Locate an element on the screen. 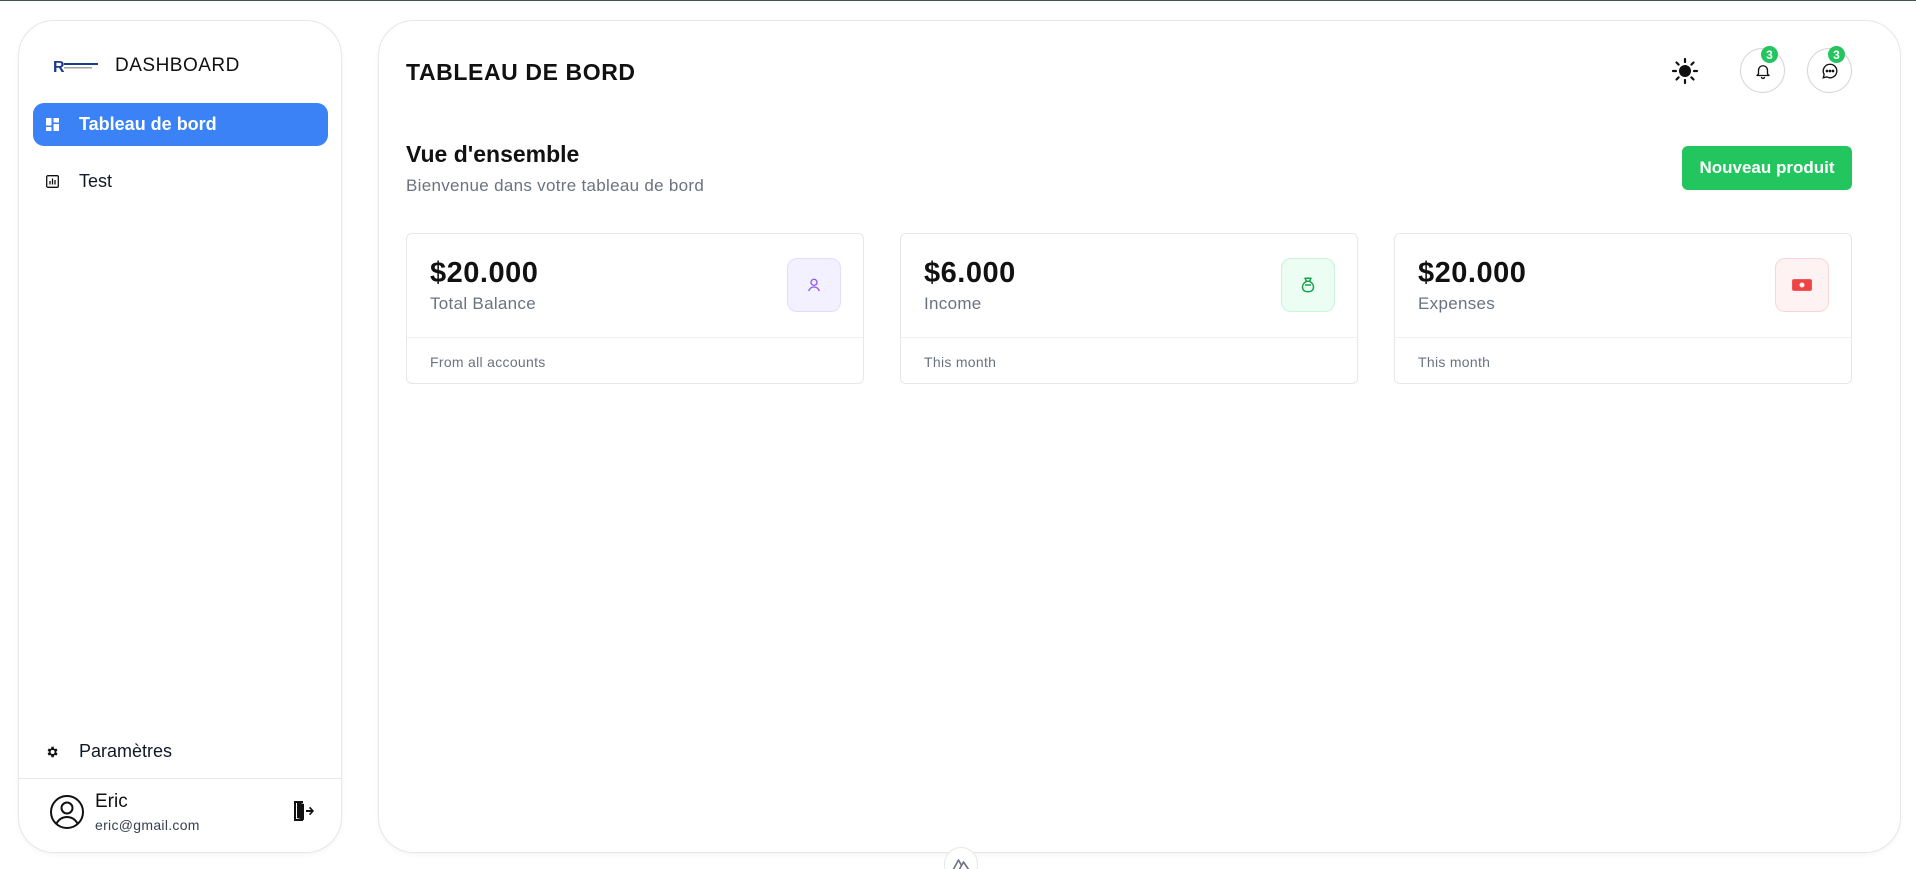  header-actions: 3 3 is located at coordinates (1761, 69).